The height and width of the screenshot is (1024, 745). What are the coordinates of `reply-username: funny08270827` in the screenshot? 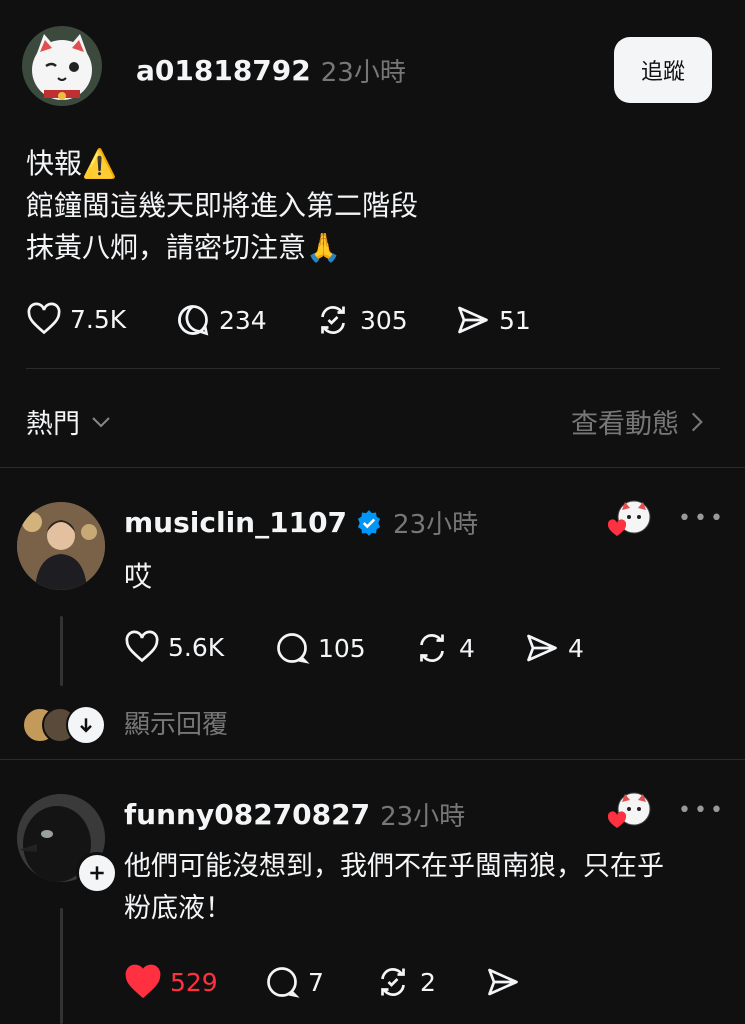 It's located at (247, 814).